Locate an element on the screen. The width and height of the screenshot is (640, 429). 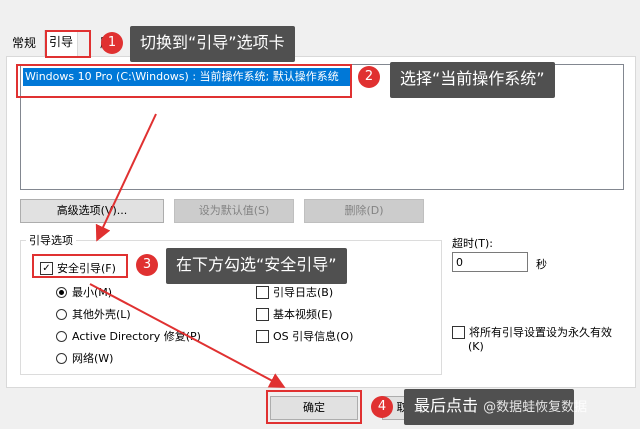
step-4-text: 最后点击 is located at coordinates (446, 405).